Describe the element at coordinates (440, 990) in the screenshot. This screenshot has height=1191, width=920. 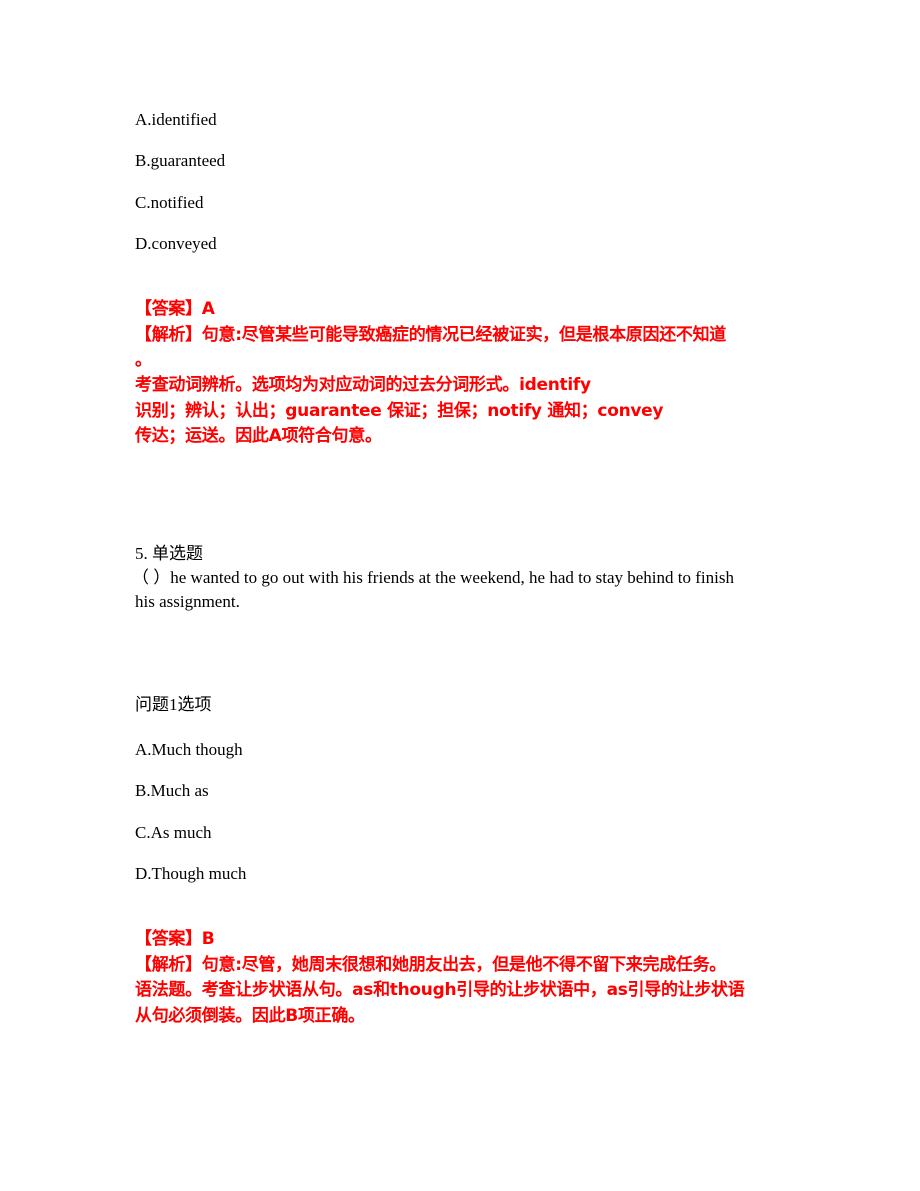
I see `q5-analysis-line-2: 语法题。考查让步状语从句。as和though引导的让步状语中，as引导的让步状语` at that location.